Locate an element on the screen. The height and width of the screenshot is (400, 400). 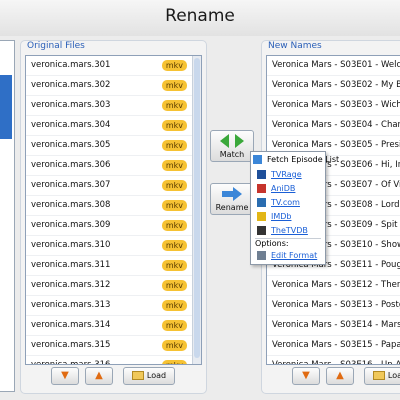
match-button: Match is located at coordinates (232, 146).